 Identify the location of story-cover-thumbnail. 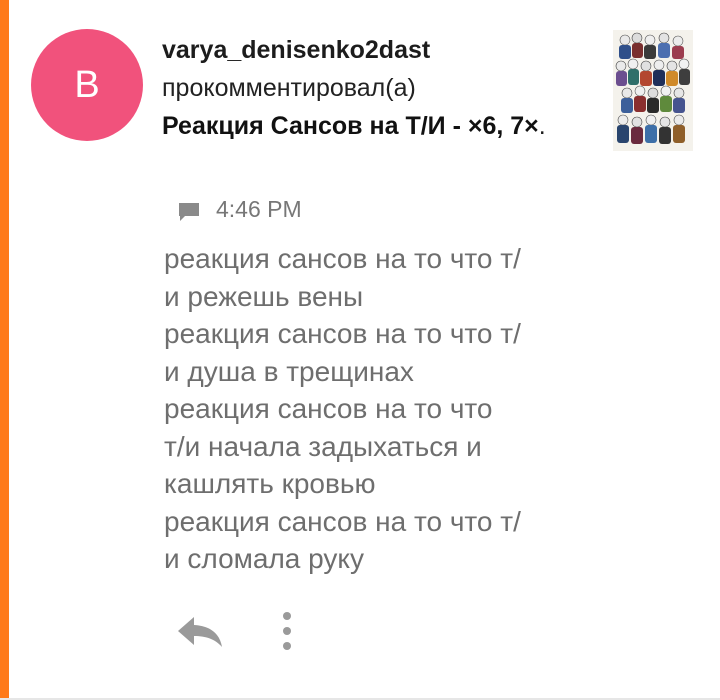
(653, 90).